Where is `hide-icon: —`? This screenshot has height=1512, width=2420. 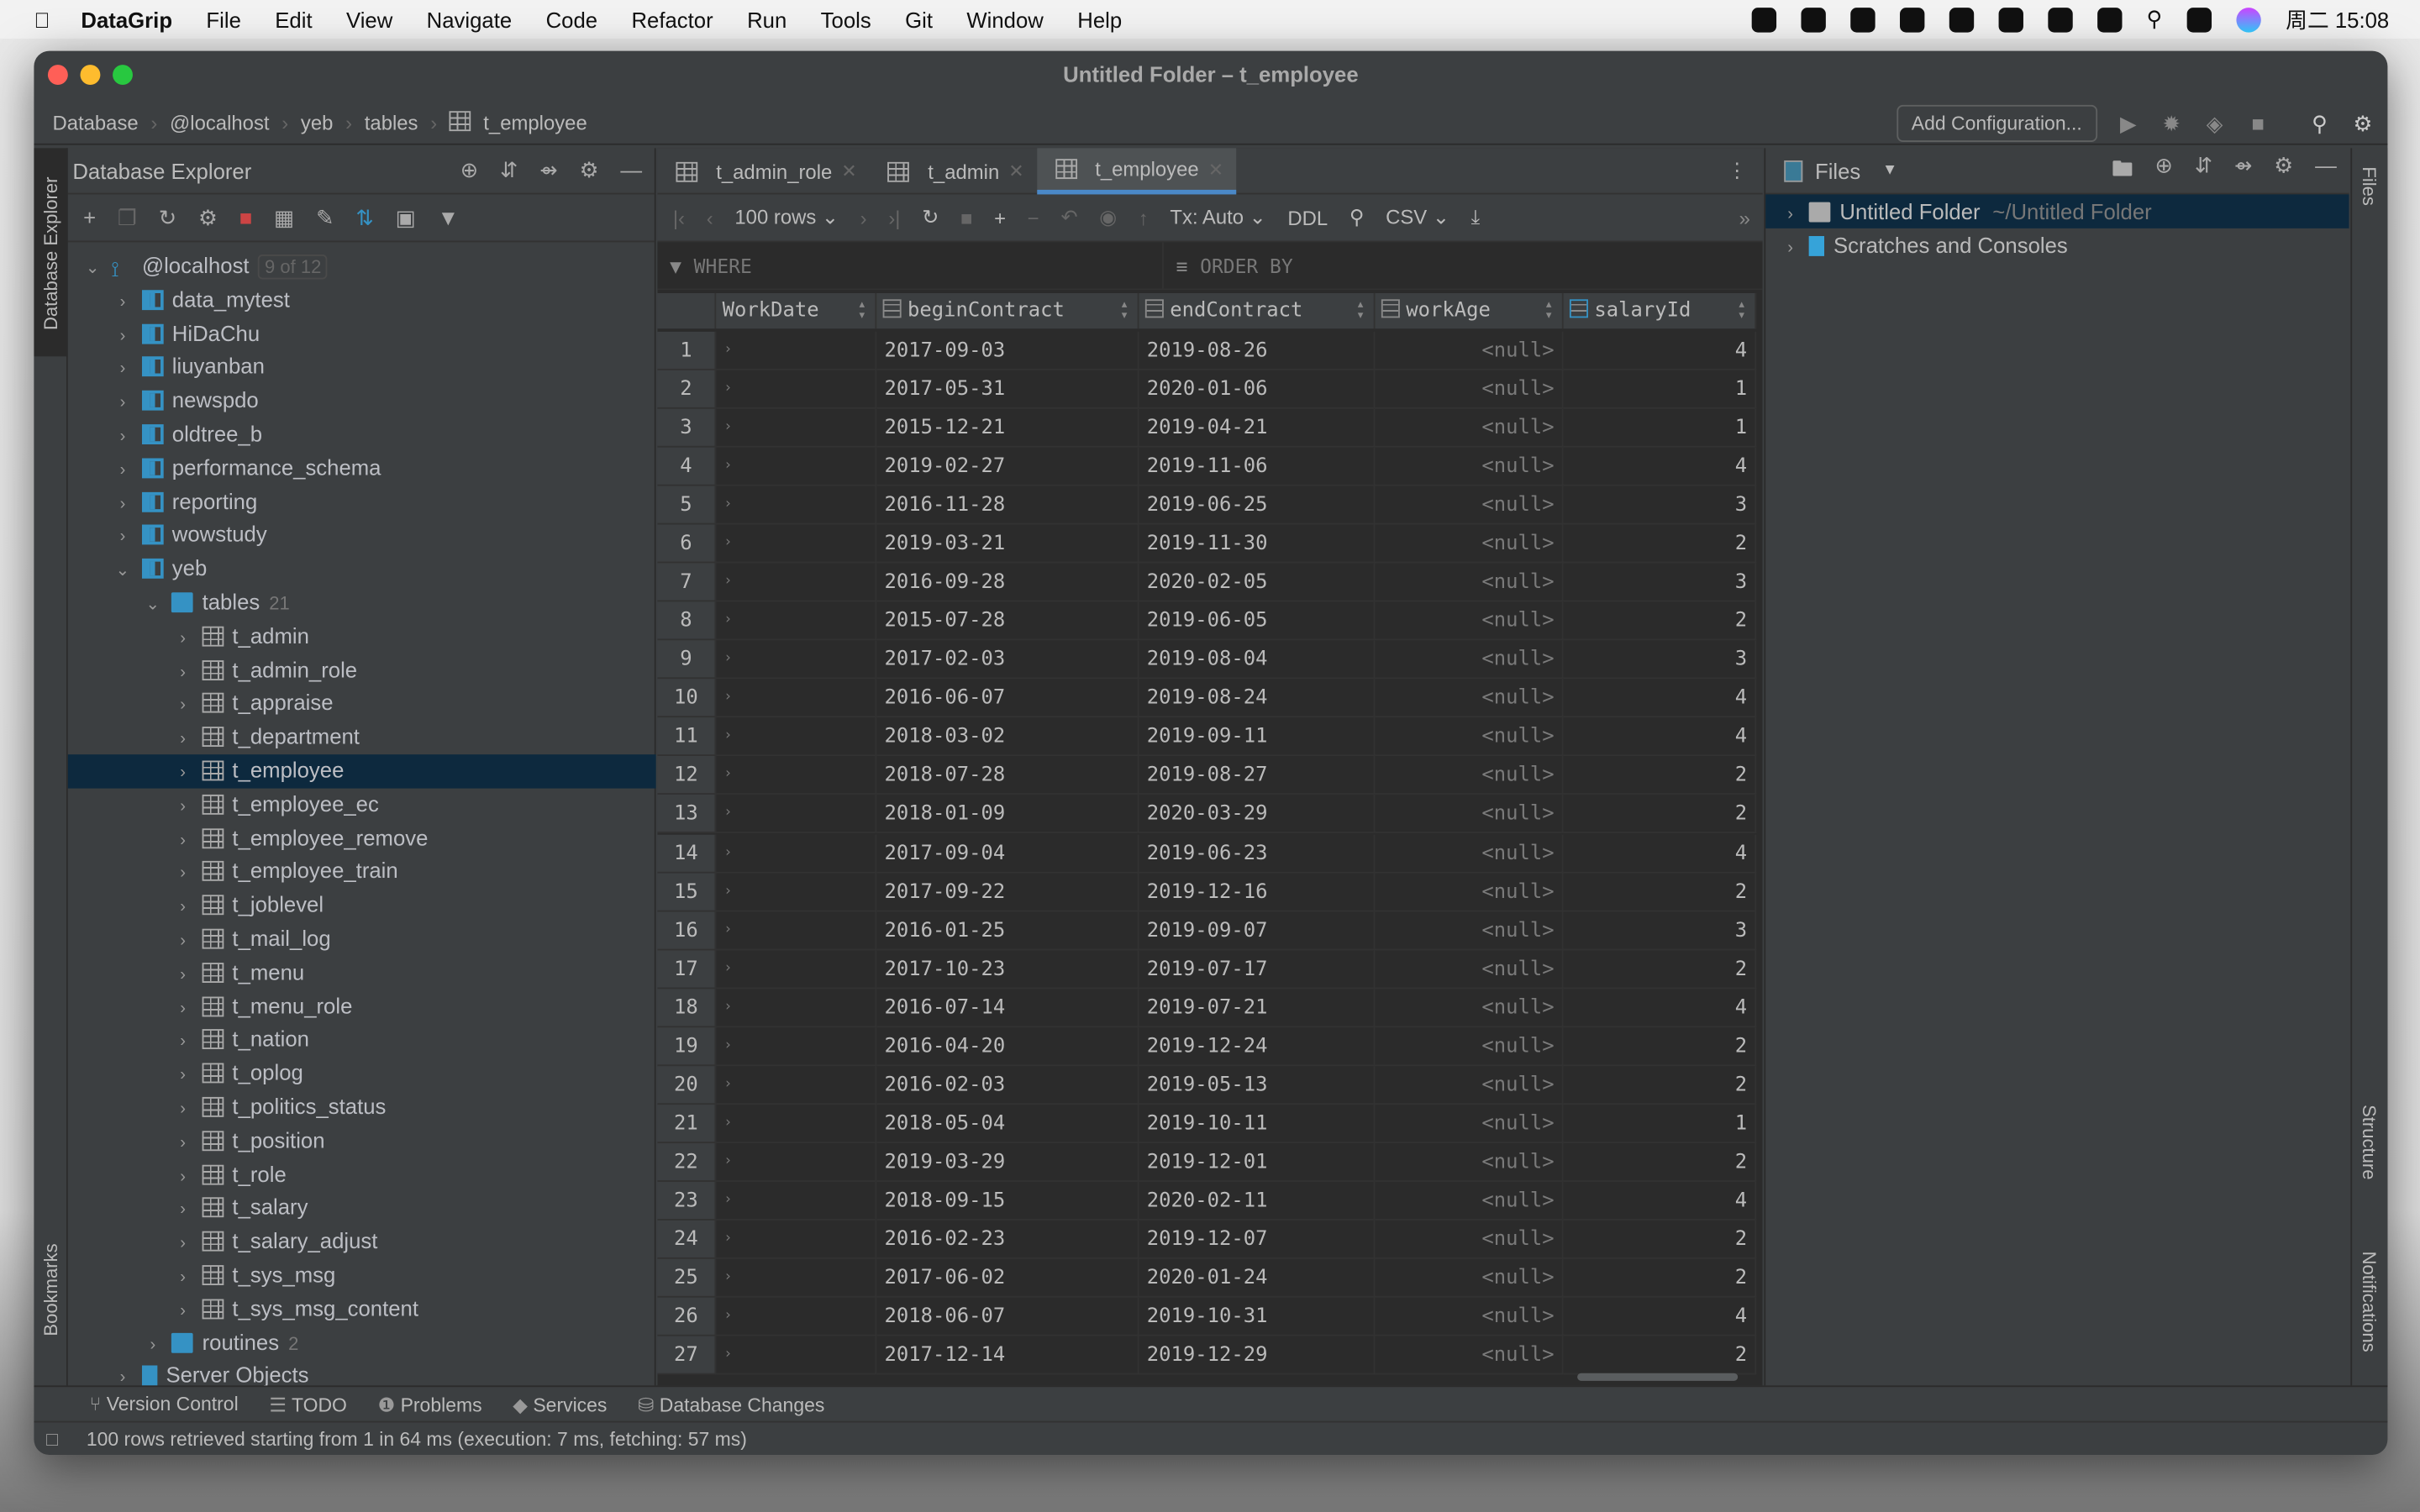 hide-icon: — is located at coordinates (2326, 170).